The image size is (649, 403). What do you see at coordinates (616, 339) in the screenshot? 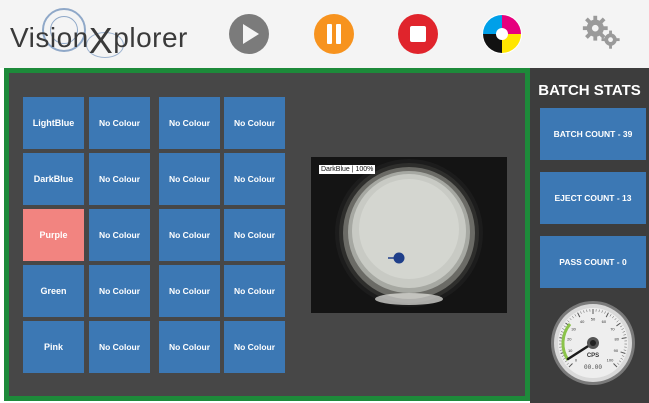
I see `gauge-tick-label: 80` at bounding box center [616, 339].